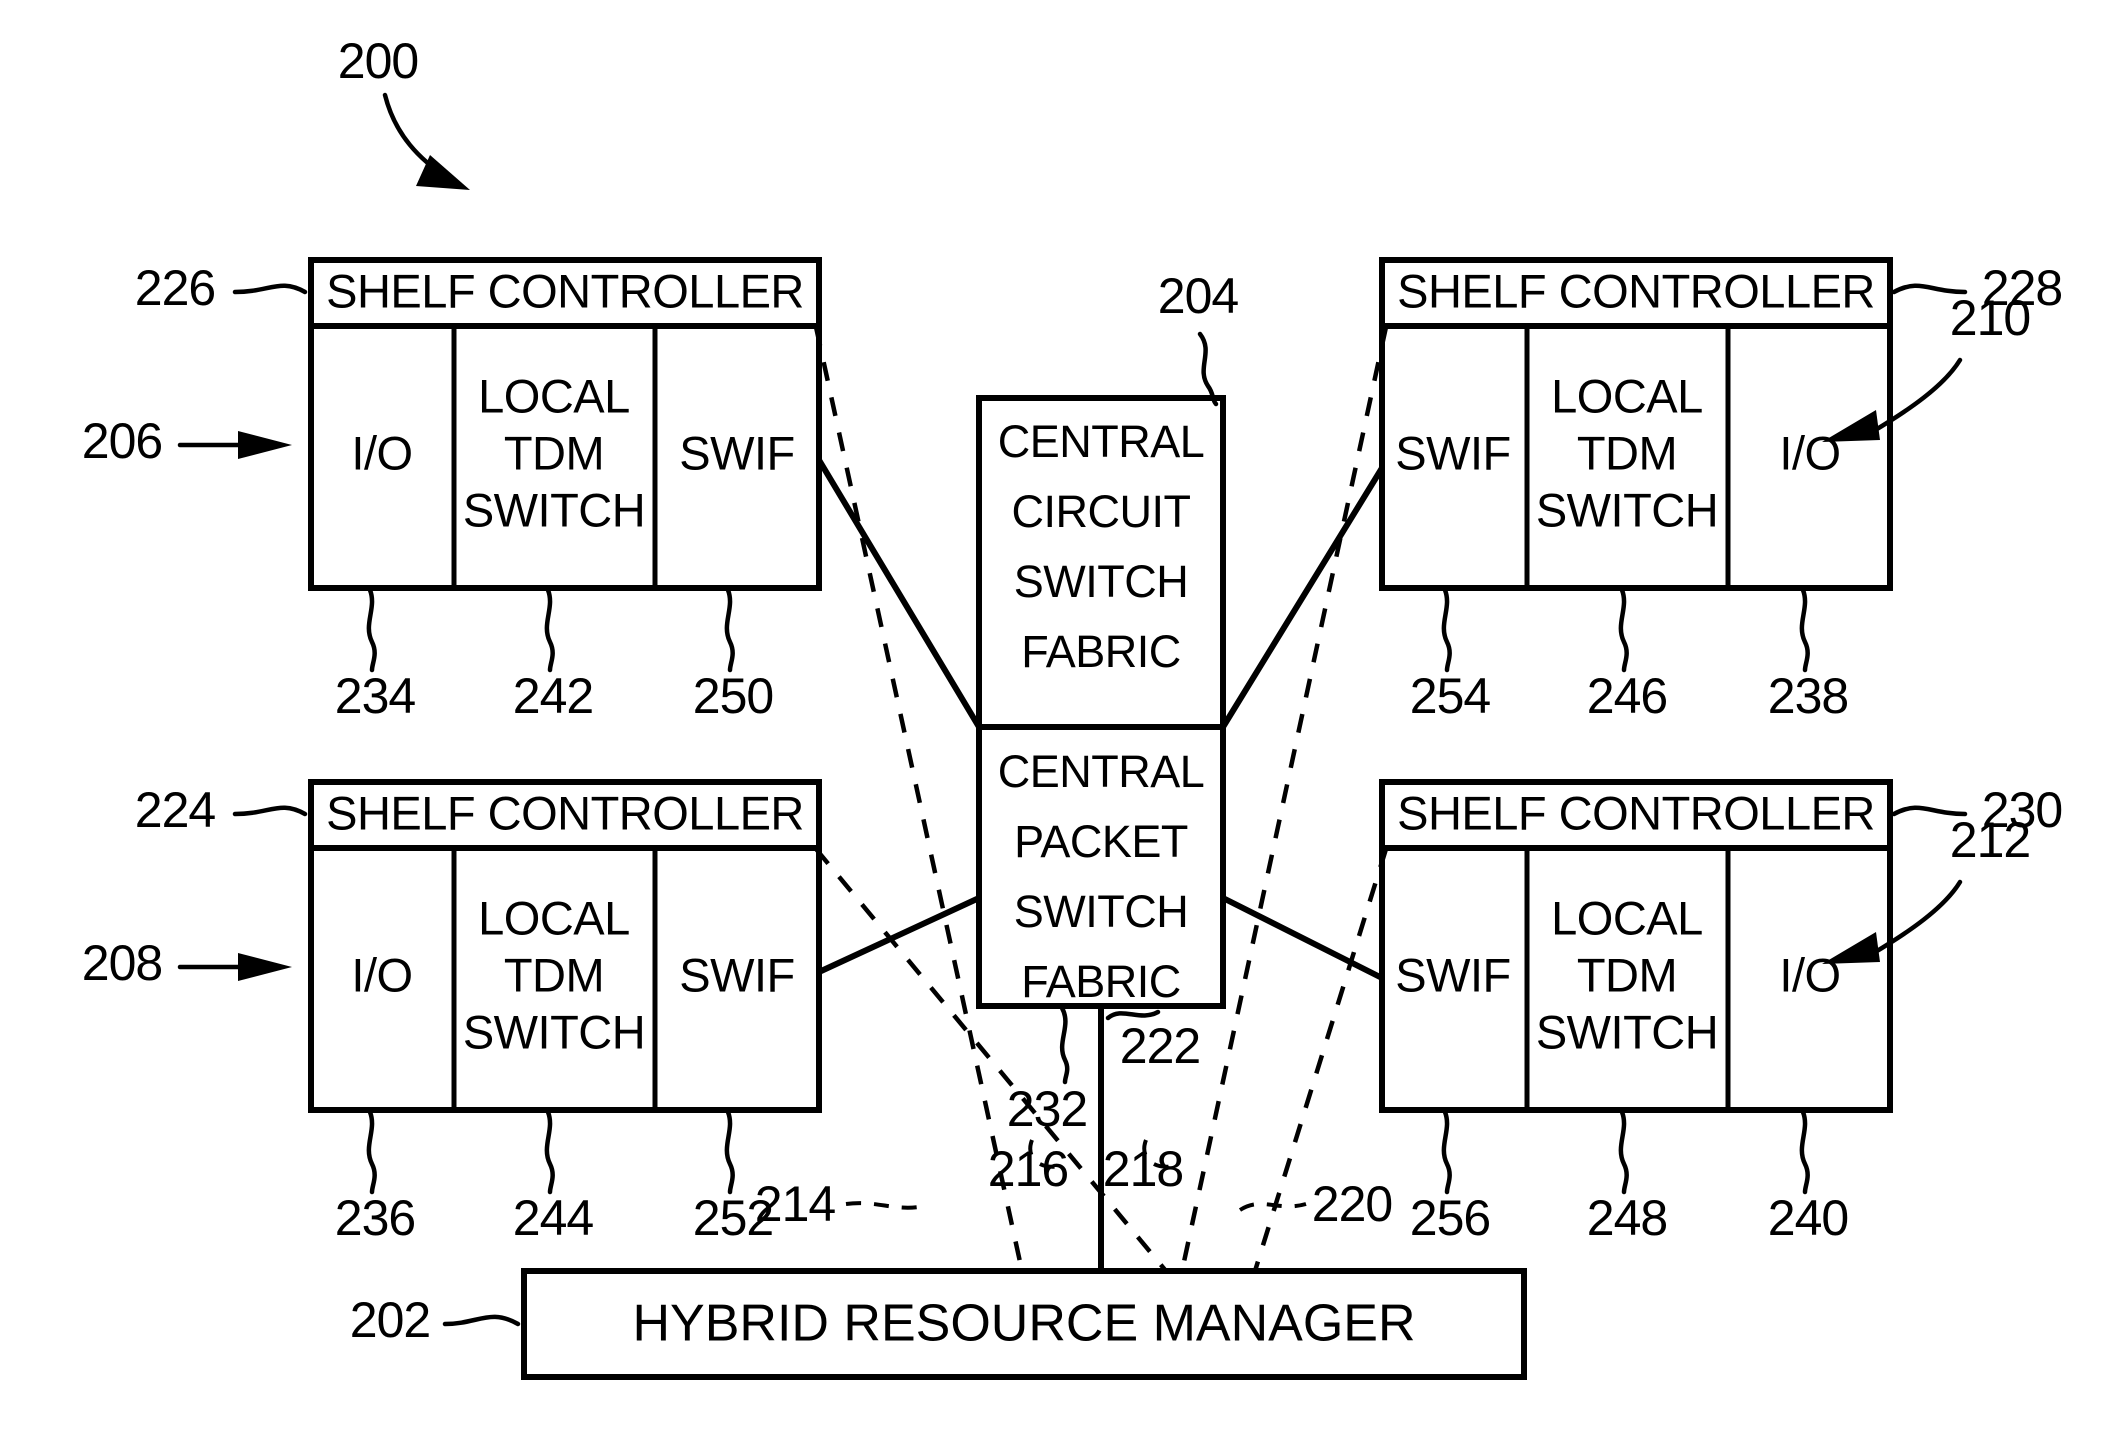  What do you see at coordinates (371, 630) in the screenshot?
I see `shelf-206-cell-0-leader` at bounding box center [371, 630].